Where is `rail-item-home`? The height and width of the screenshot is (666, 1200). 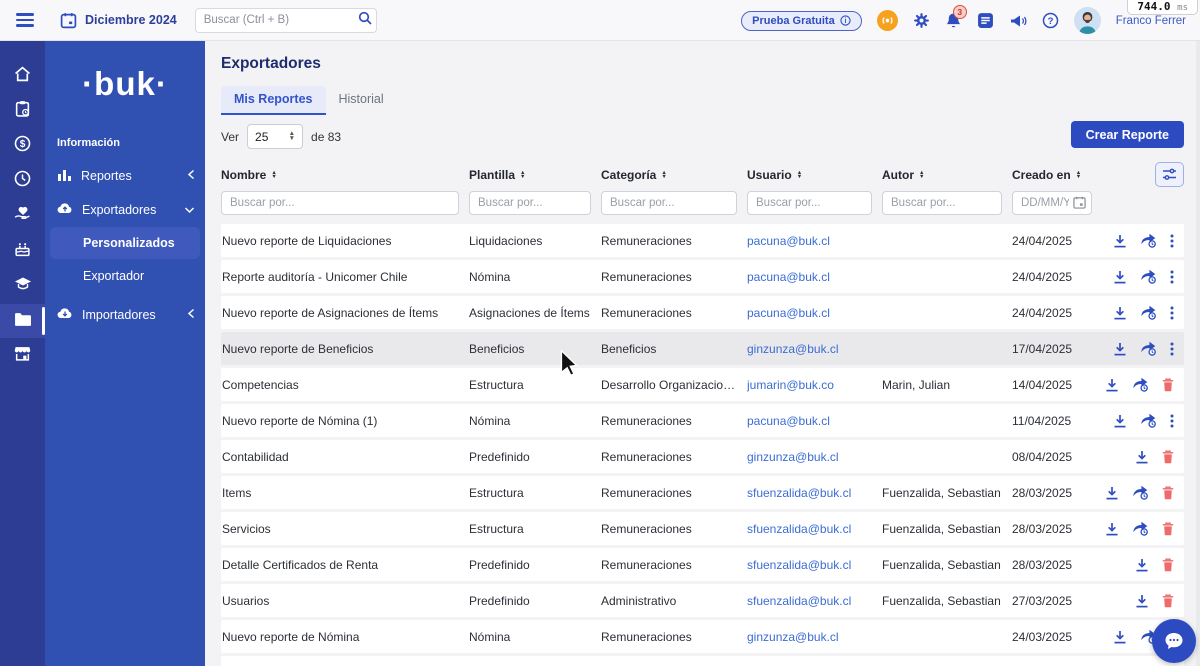 rail-item-home is located at coordinates (22, 76).